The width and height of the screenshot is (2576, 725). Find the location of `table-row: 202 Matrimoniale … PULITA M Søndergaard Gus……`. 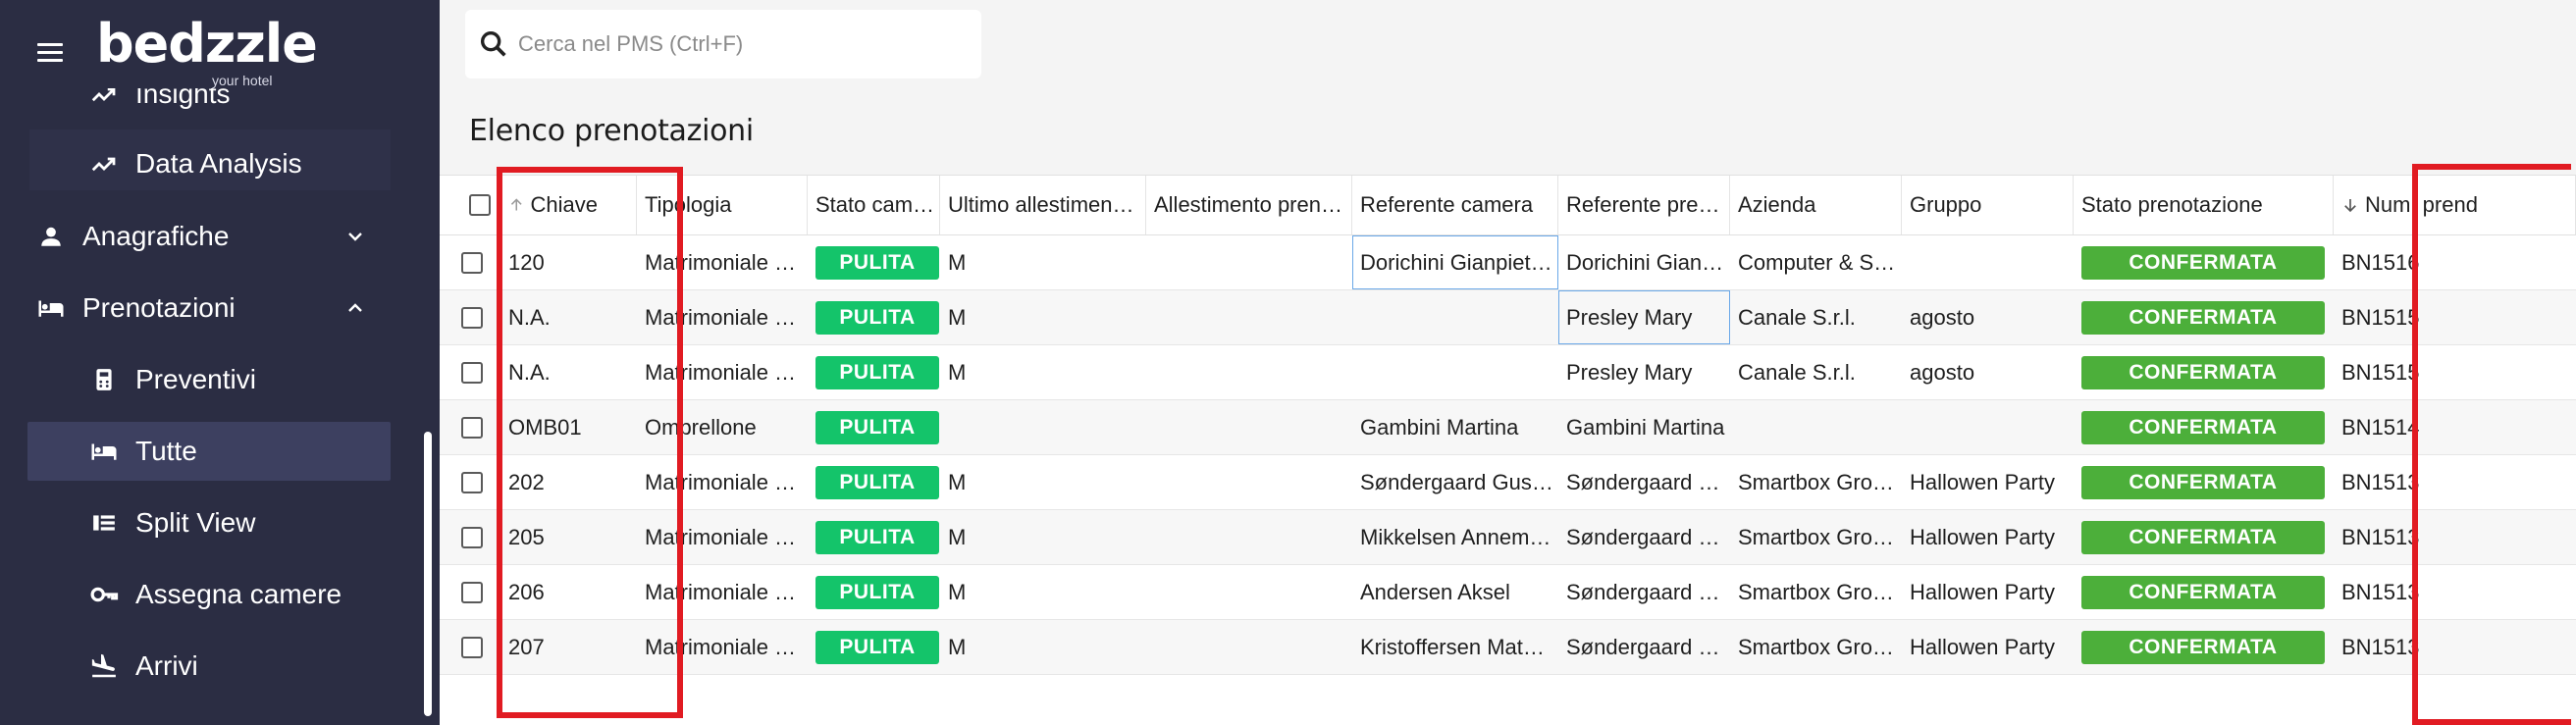

table-row: 202 Matrimoniale … PULITA M Søndergaard Gus…… is located at coordinates (1508, 482).